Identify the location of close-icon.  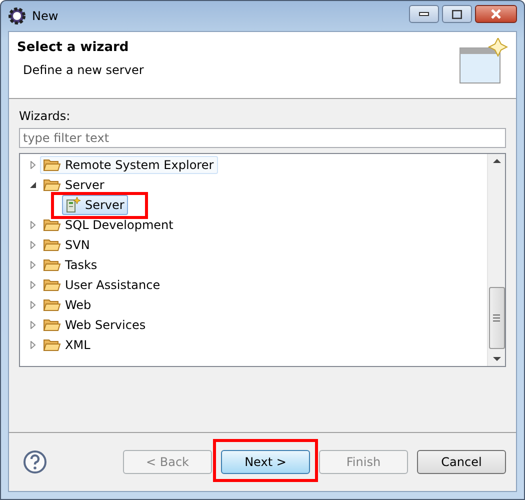
(496, 14).